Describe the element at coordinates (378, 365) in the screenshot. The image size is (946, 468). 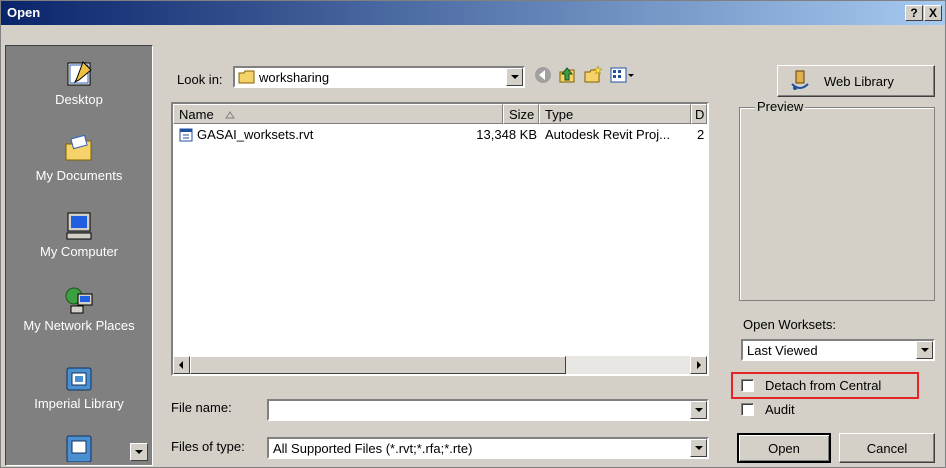
I see `scroll-thumb` at that location.